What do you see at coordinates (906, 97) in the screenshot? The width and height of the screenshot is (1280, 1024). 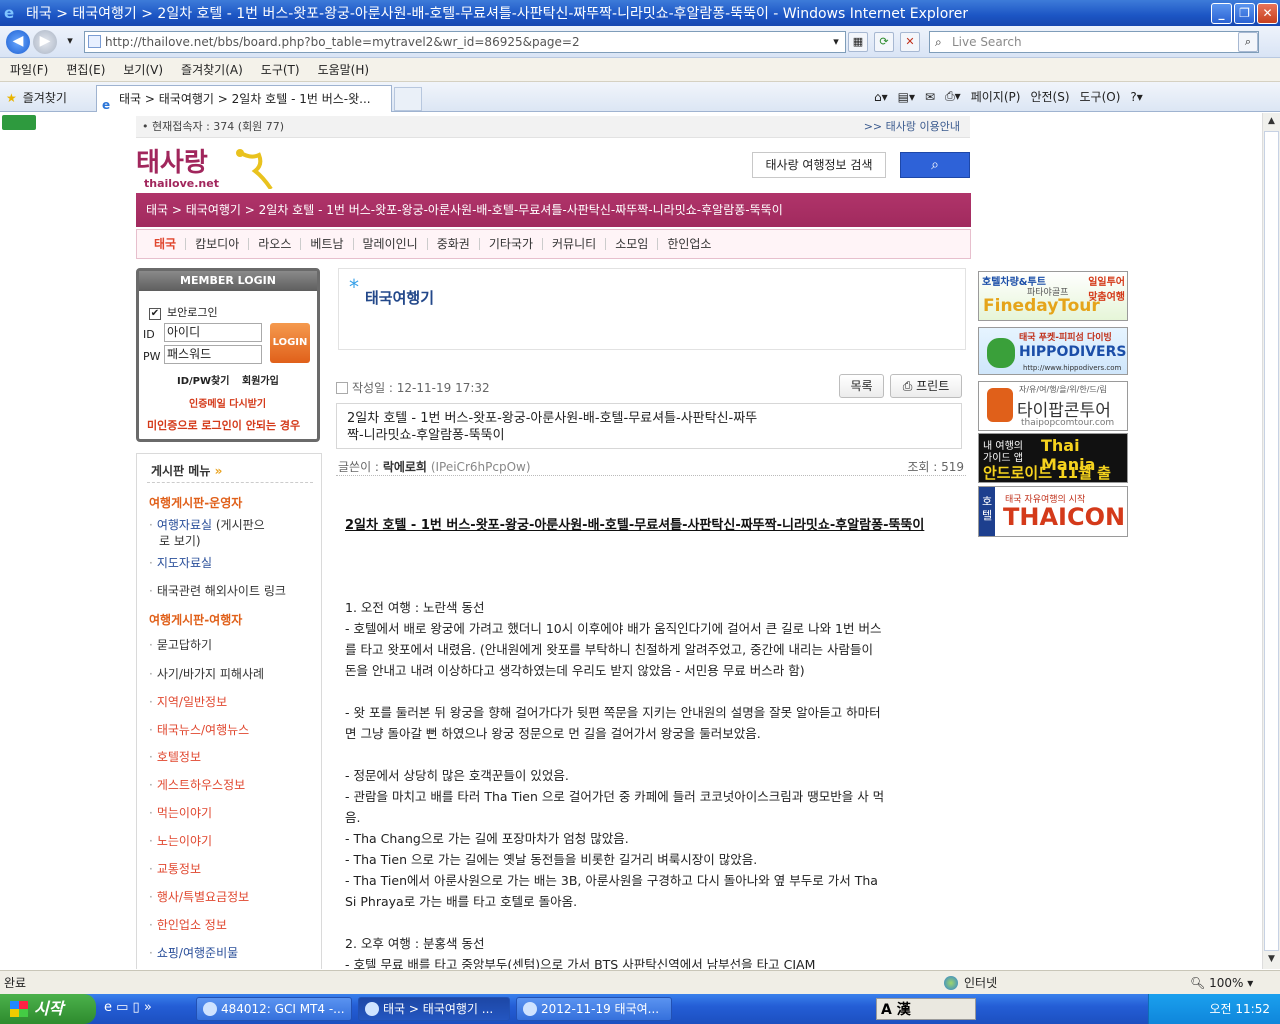 I see `feeds-icon: ▤▾` at bounding box center [906, 97].